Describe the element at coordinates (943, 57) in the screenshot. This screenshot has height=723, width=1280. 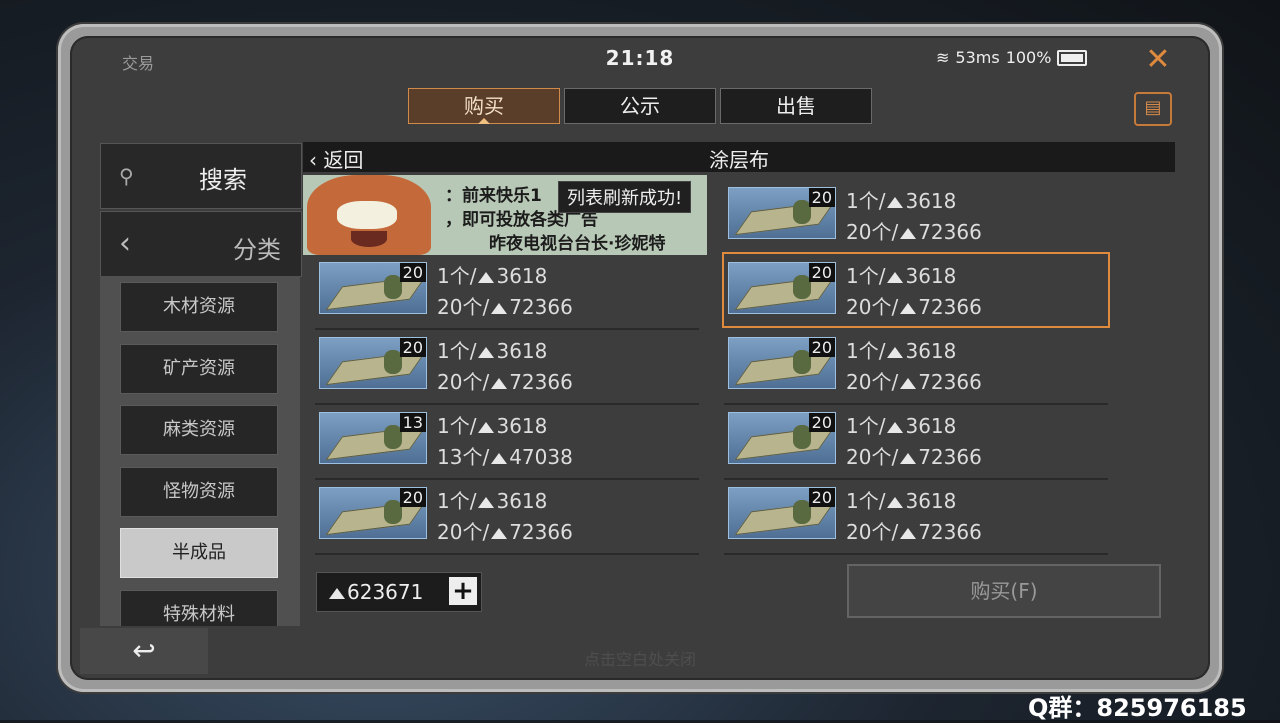
I see `wifi-icon: ≋` at that location.